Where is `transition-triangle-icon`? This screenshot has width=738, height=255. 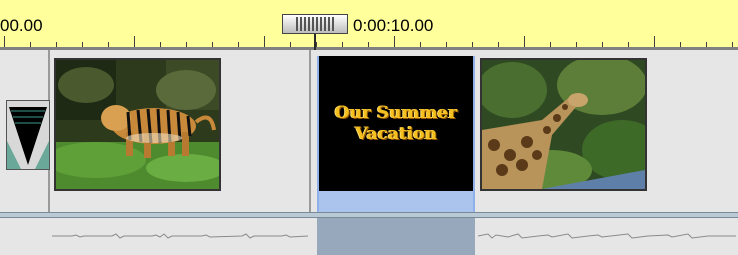 transition-triangle-icon is located at coordinates (28, 135).